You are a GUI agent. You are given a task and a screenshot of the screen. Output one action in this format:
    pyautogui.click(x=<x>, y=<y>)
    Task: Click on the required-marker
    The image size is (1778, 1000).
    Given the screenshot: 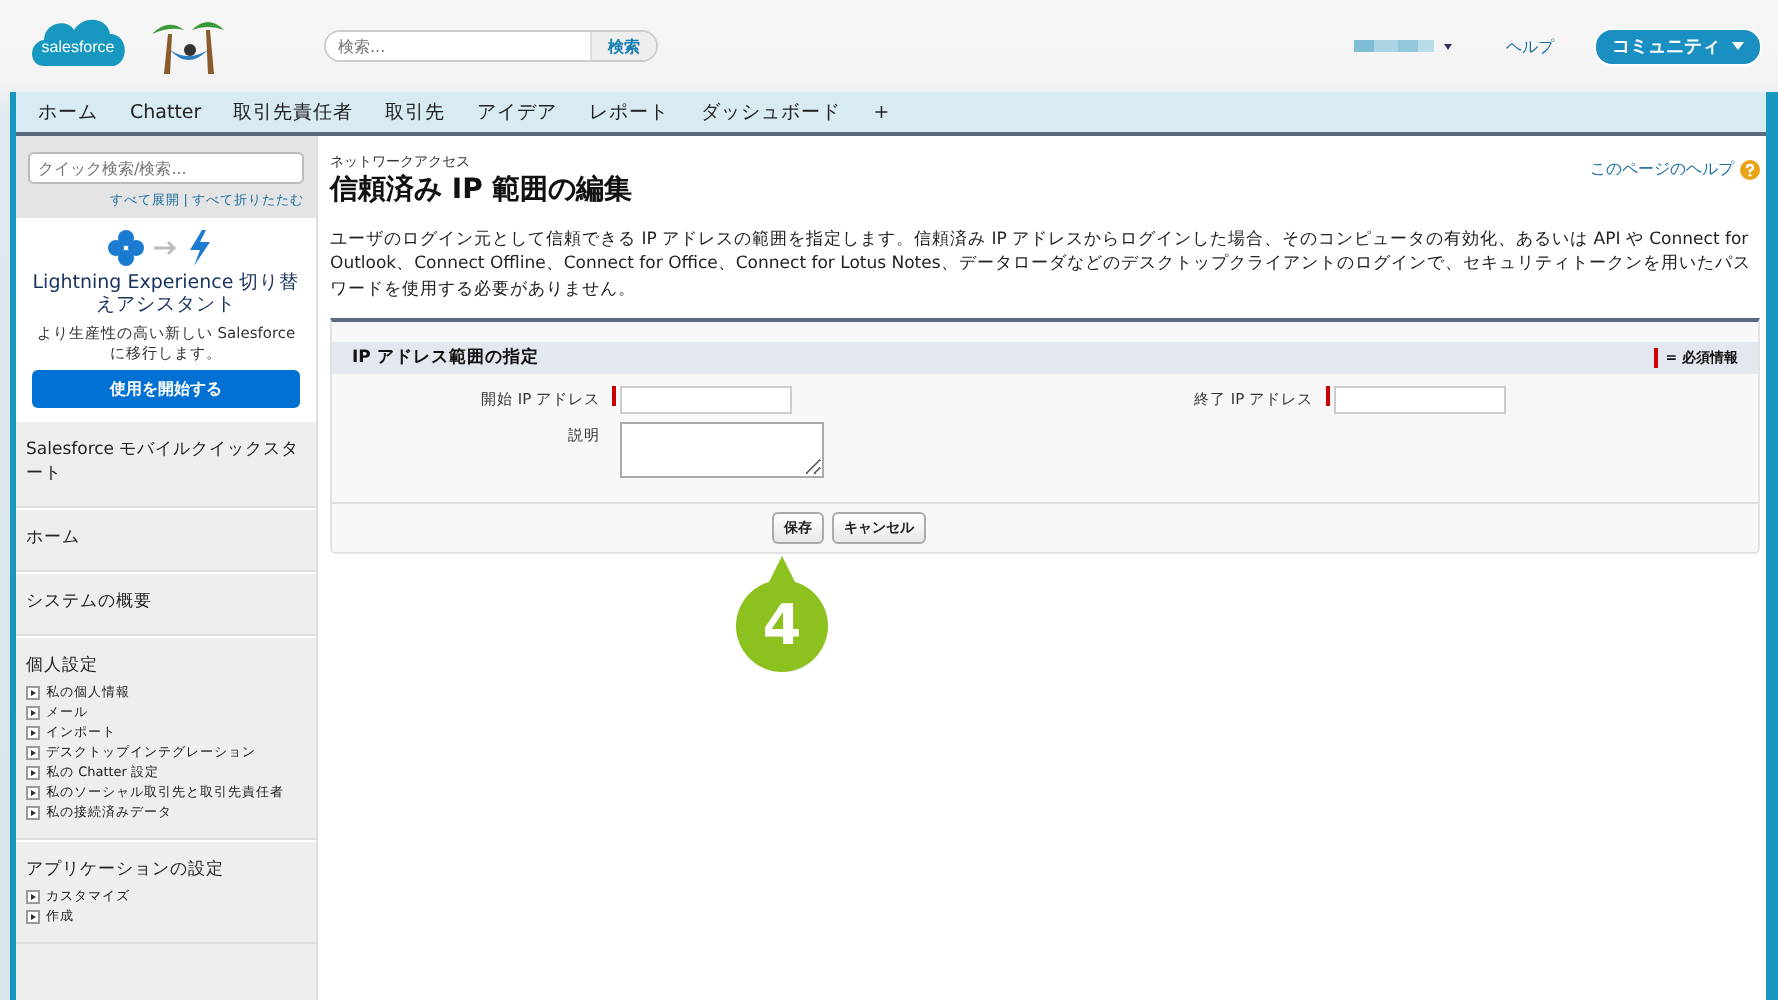 What is the action you would take?
    pyautogui.click(x=1655, y=357)
    